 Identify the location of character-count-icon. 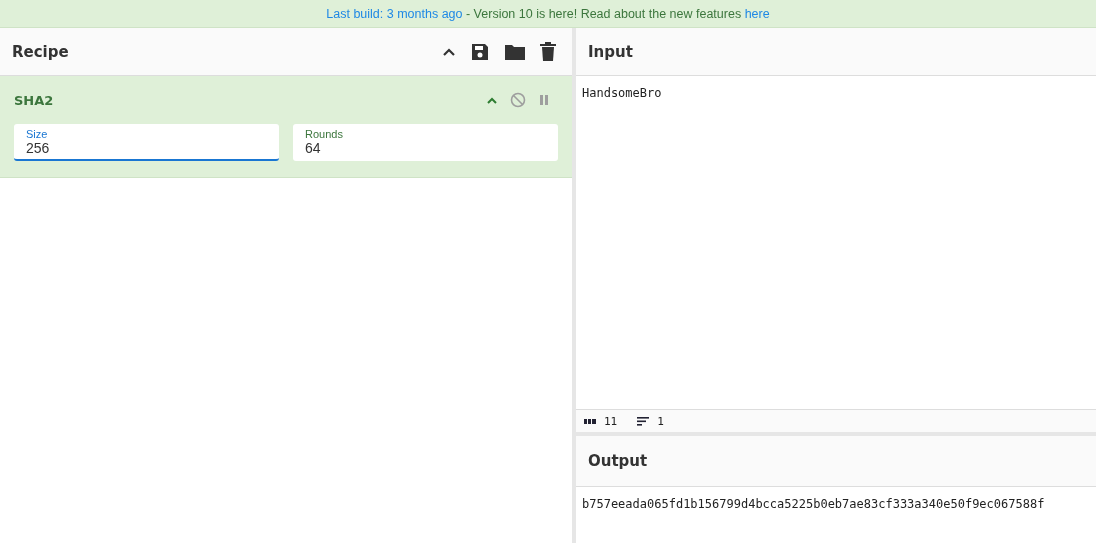
(590, 421).